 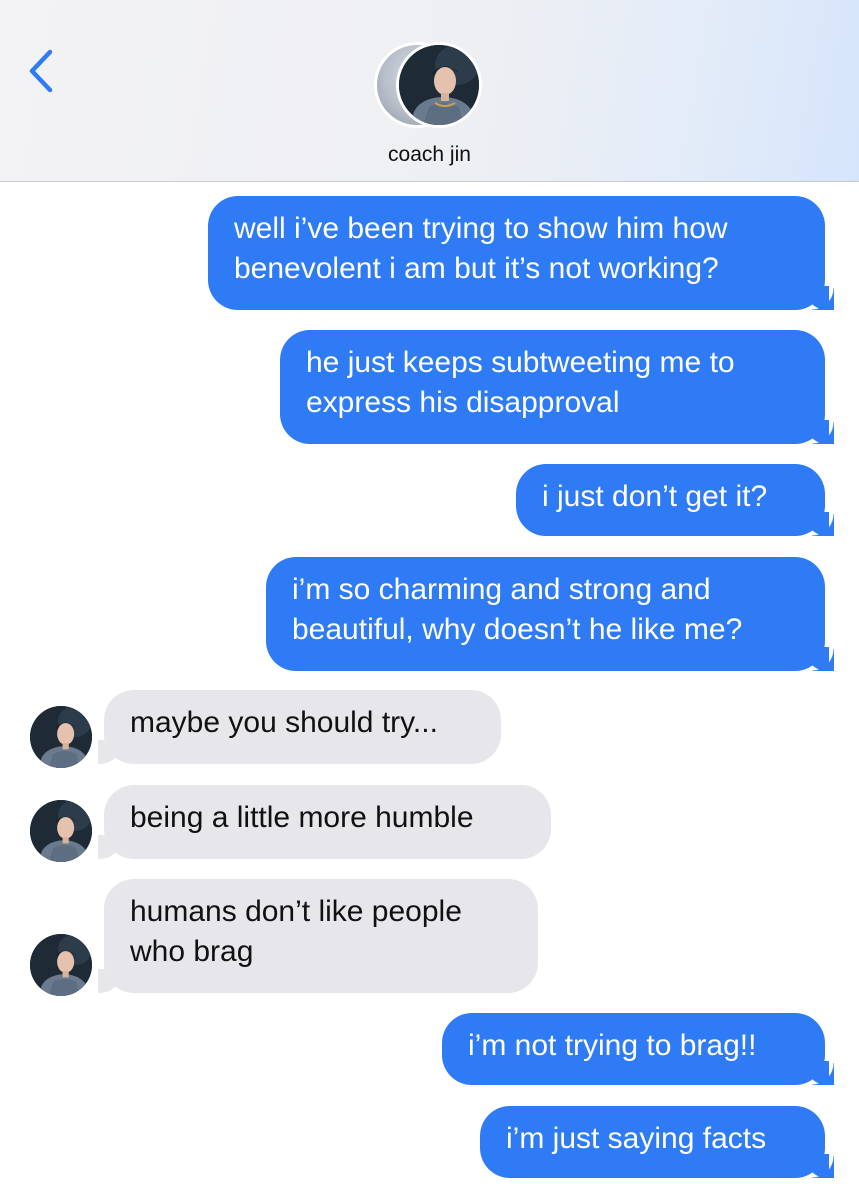 I want to click on chevron-left-icon, so click(x=41, y=71).